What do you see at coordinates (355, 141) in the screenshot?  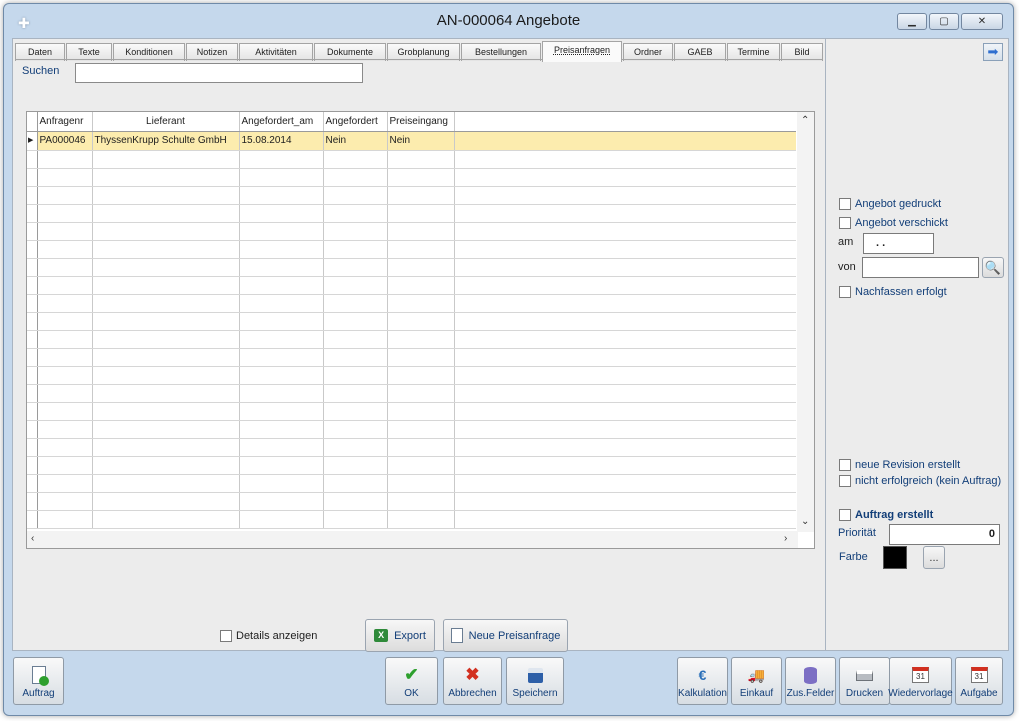 I see `cell-angefordert: Nein` at bounding box center [355, 141].